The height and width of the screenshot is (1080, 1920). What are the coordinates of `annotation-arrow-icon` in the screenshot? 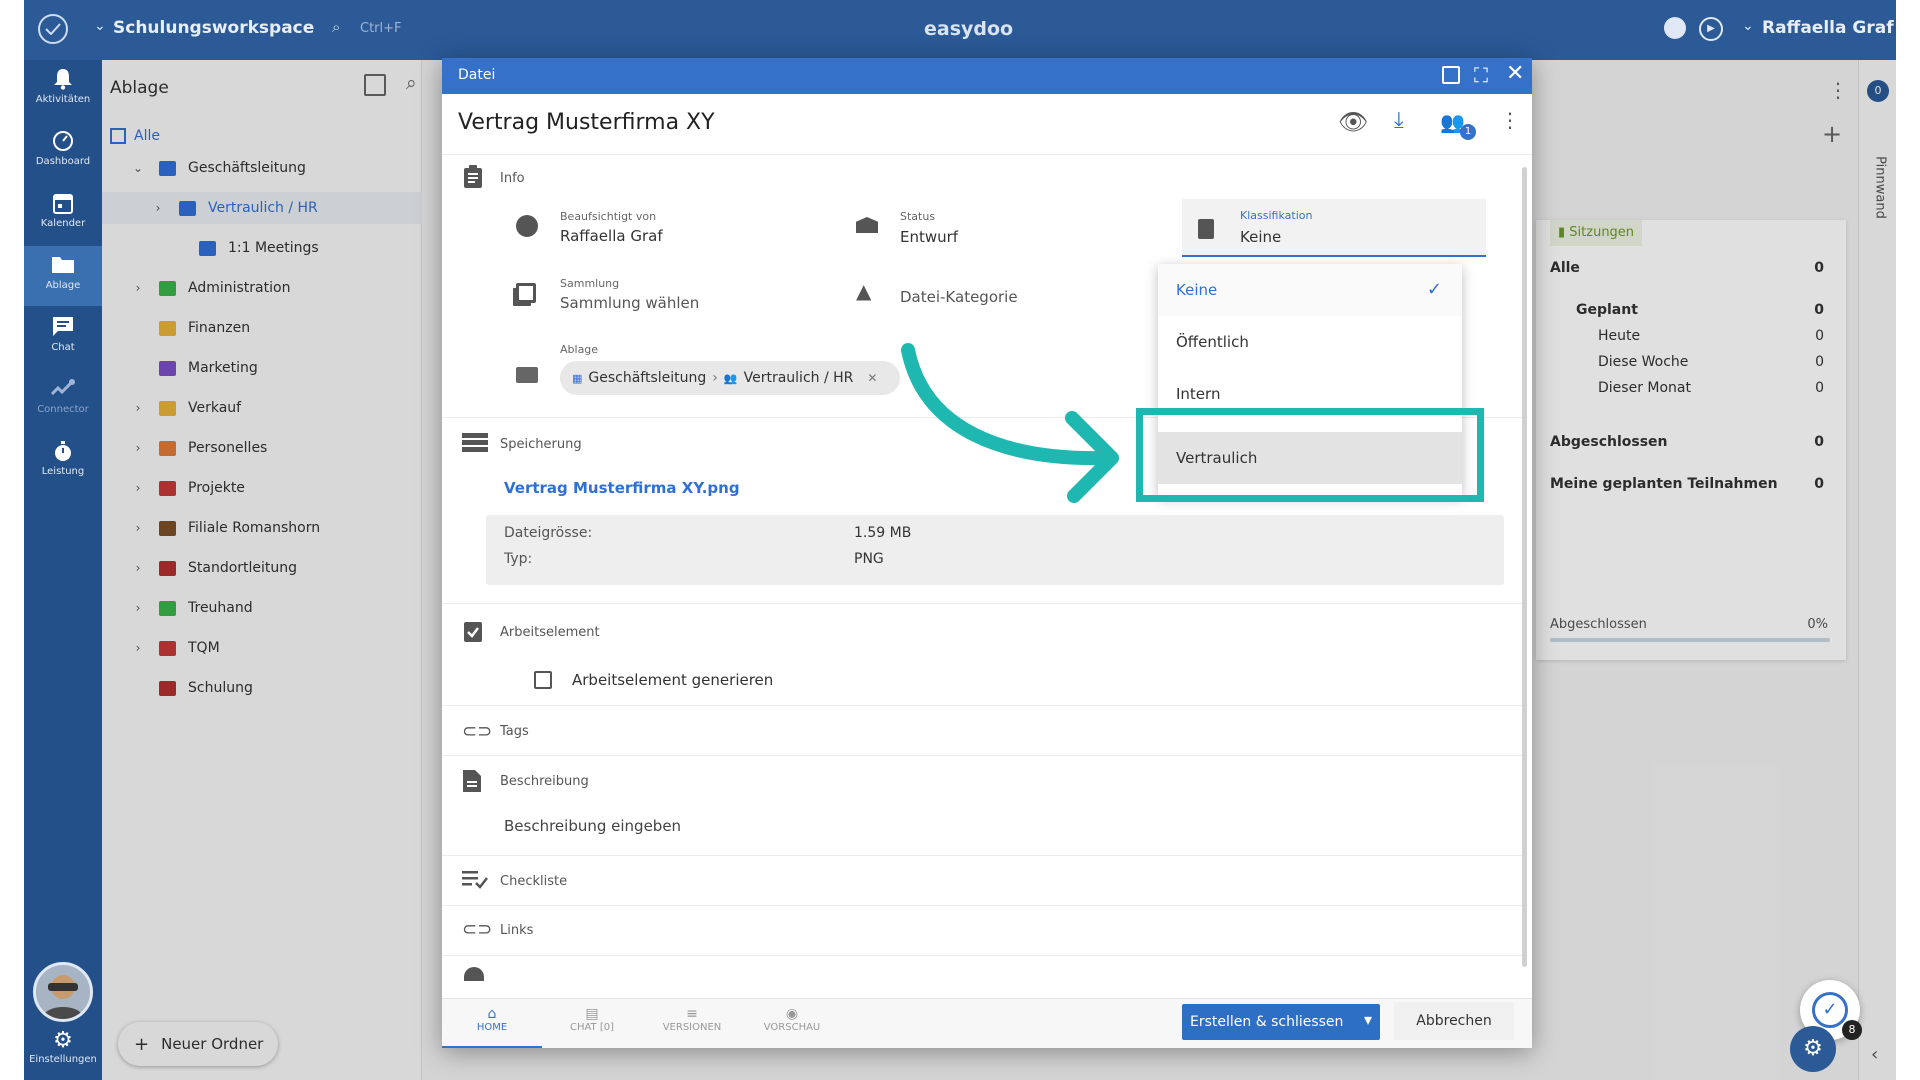 It's located at (1010, 423).